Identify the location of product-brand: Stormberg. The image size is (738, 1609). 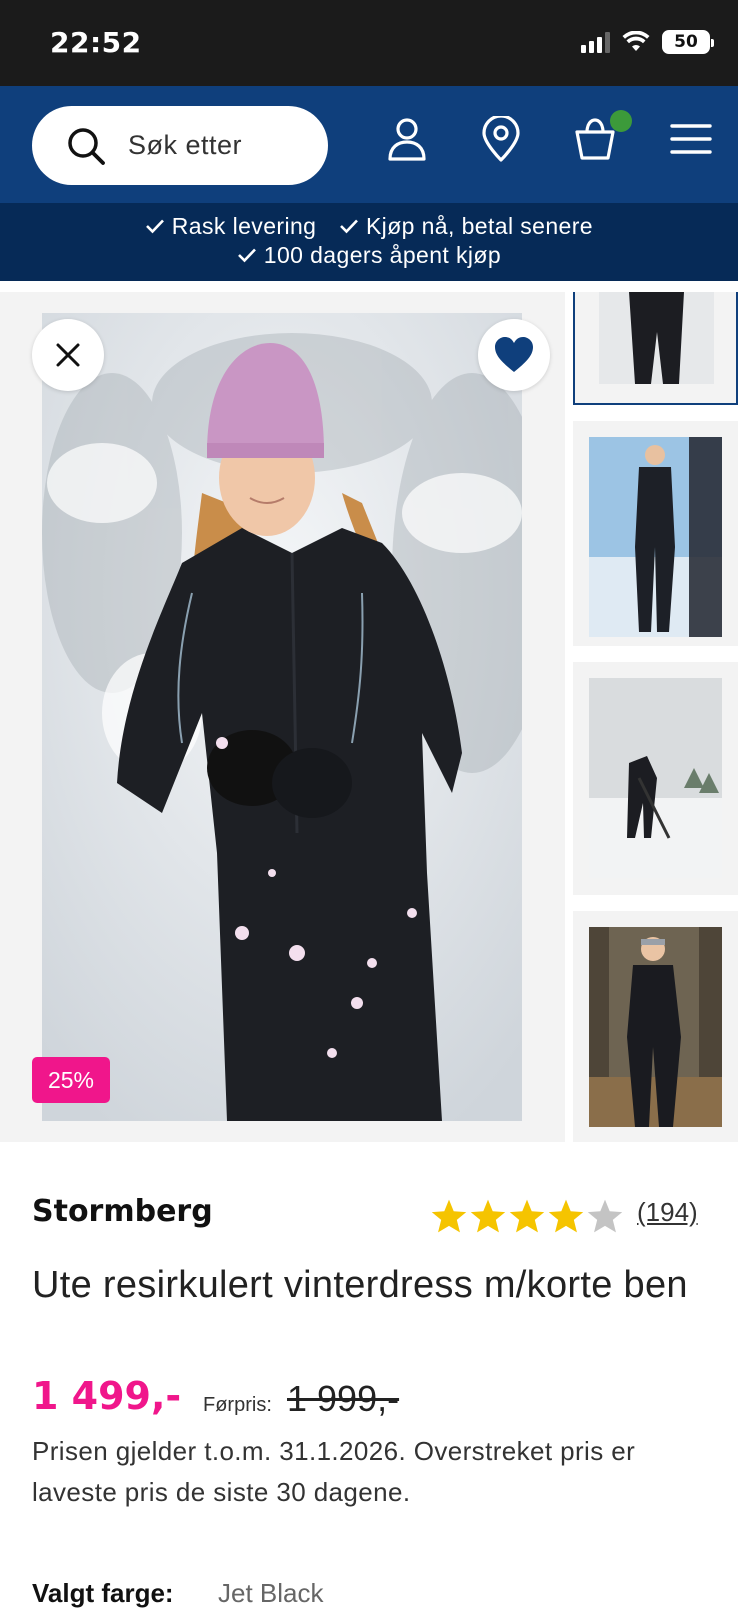
(122, 1211).